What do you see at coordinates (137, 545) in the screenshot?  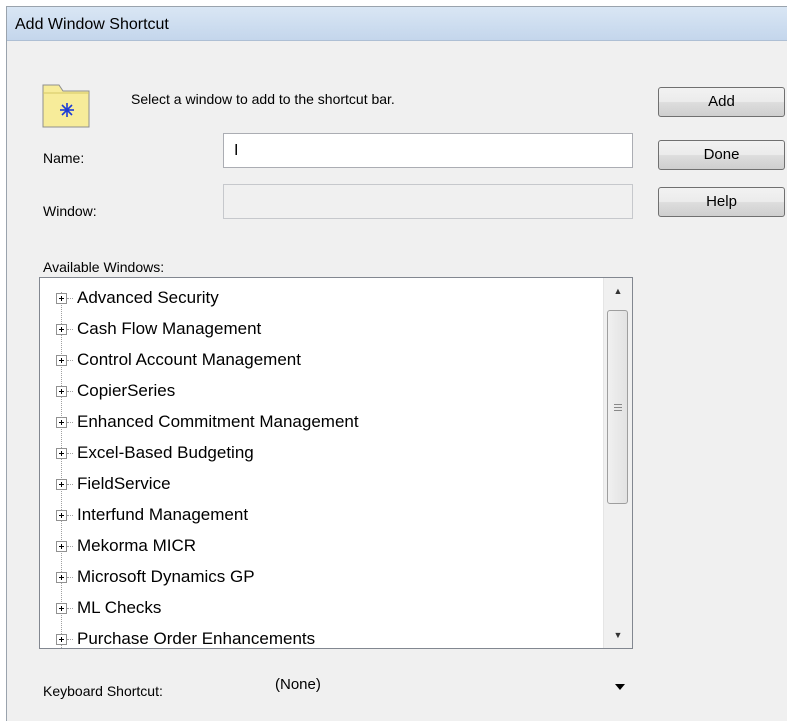 I see `tree-item-label: Mekorma MICR` at bounding box center [137, 545].